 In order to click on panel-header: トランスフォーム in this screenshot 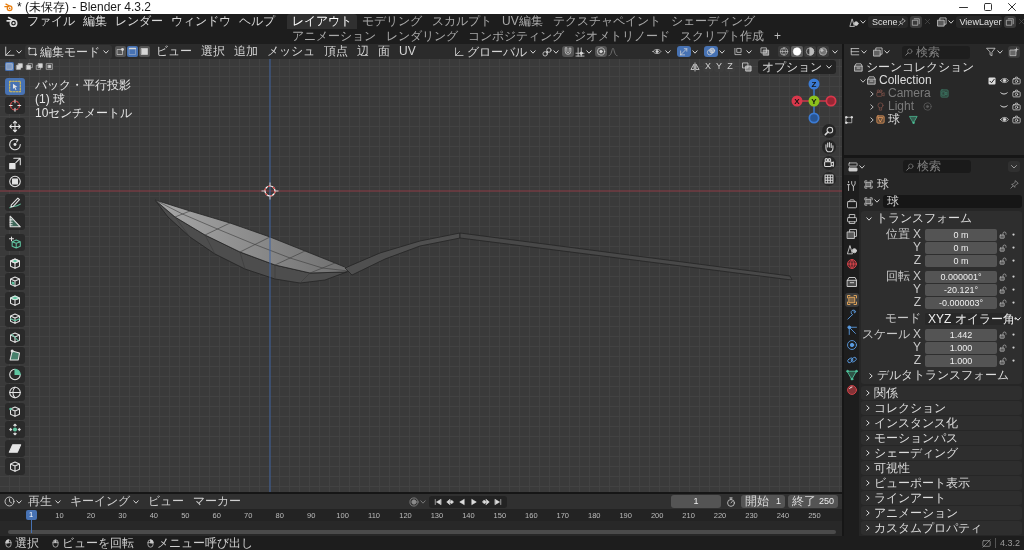, I will do `click(941, 218)`.